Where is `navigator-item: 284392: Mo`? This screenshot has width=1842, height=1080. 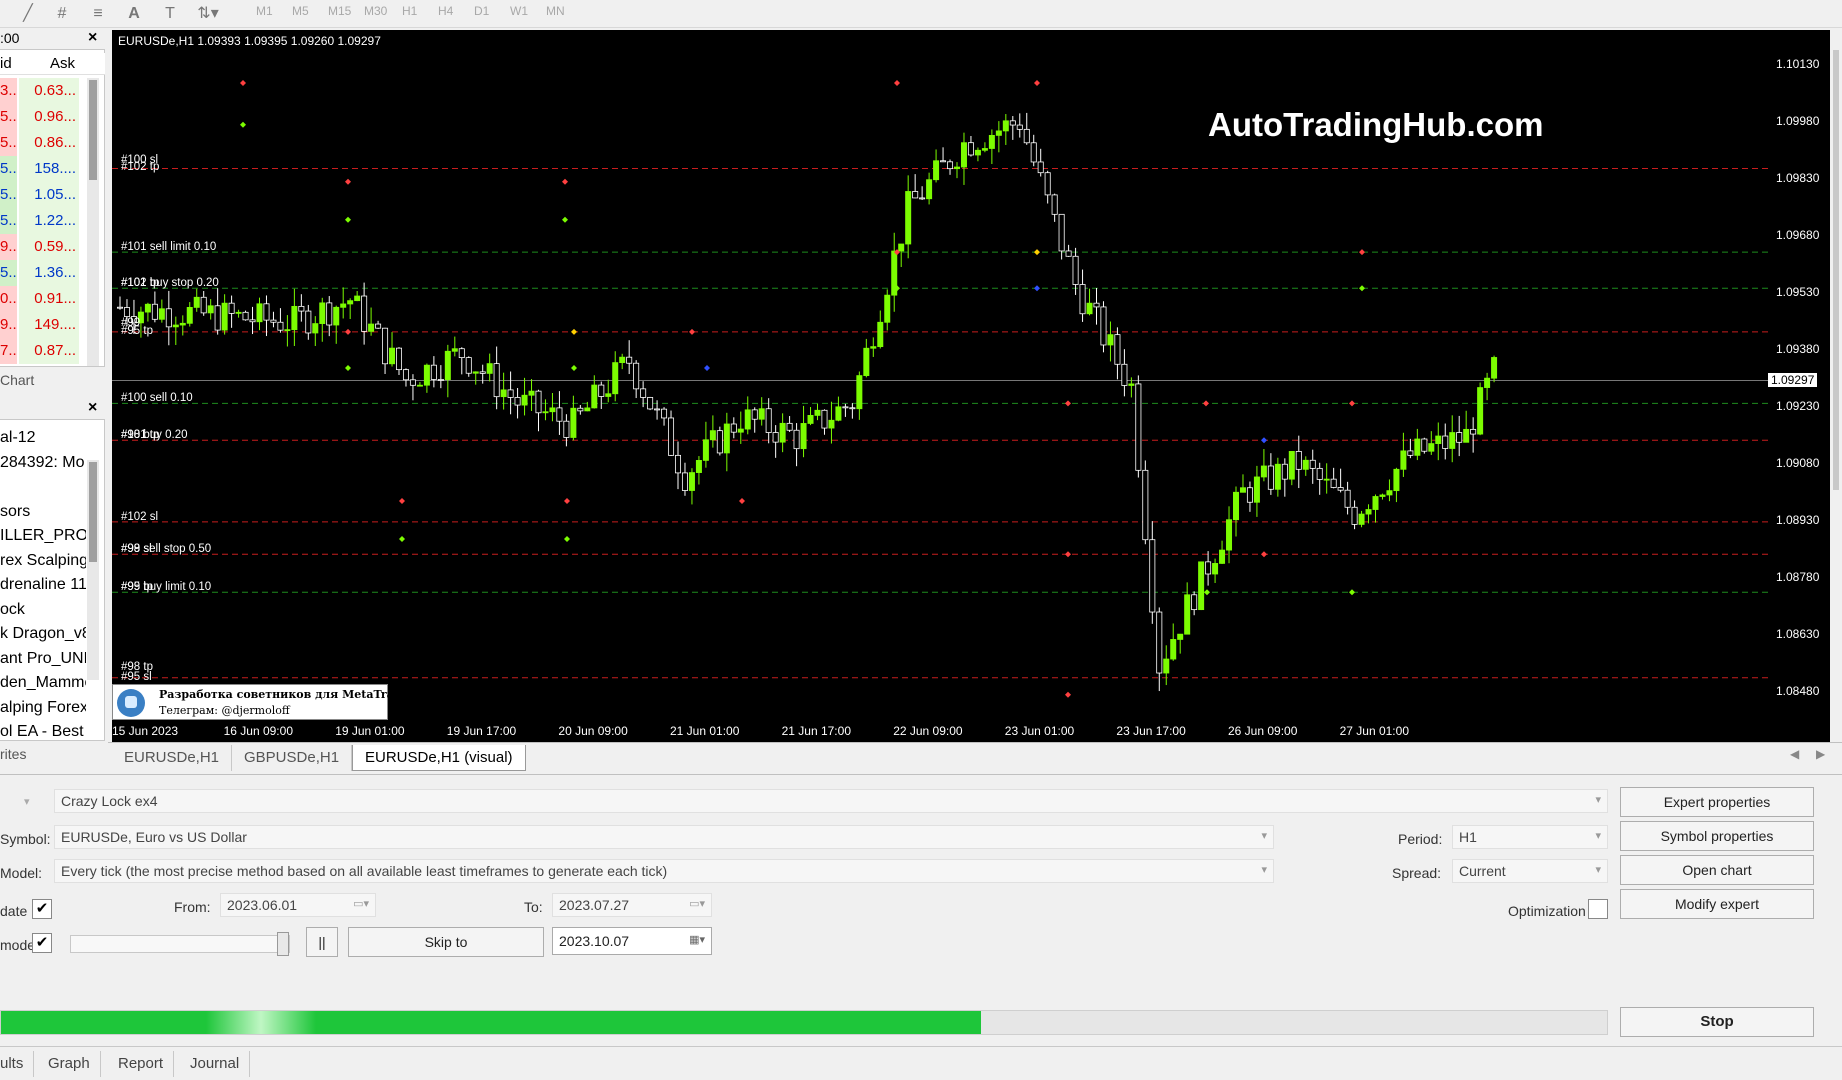
navigator-item: 284392: Mo is located at coordinates (43, 463).